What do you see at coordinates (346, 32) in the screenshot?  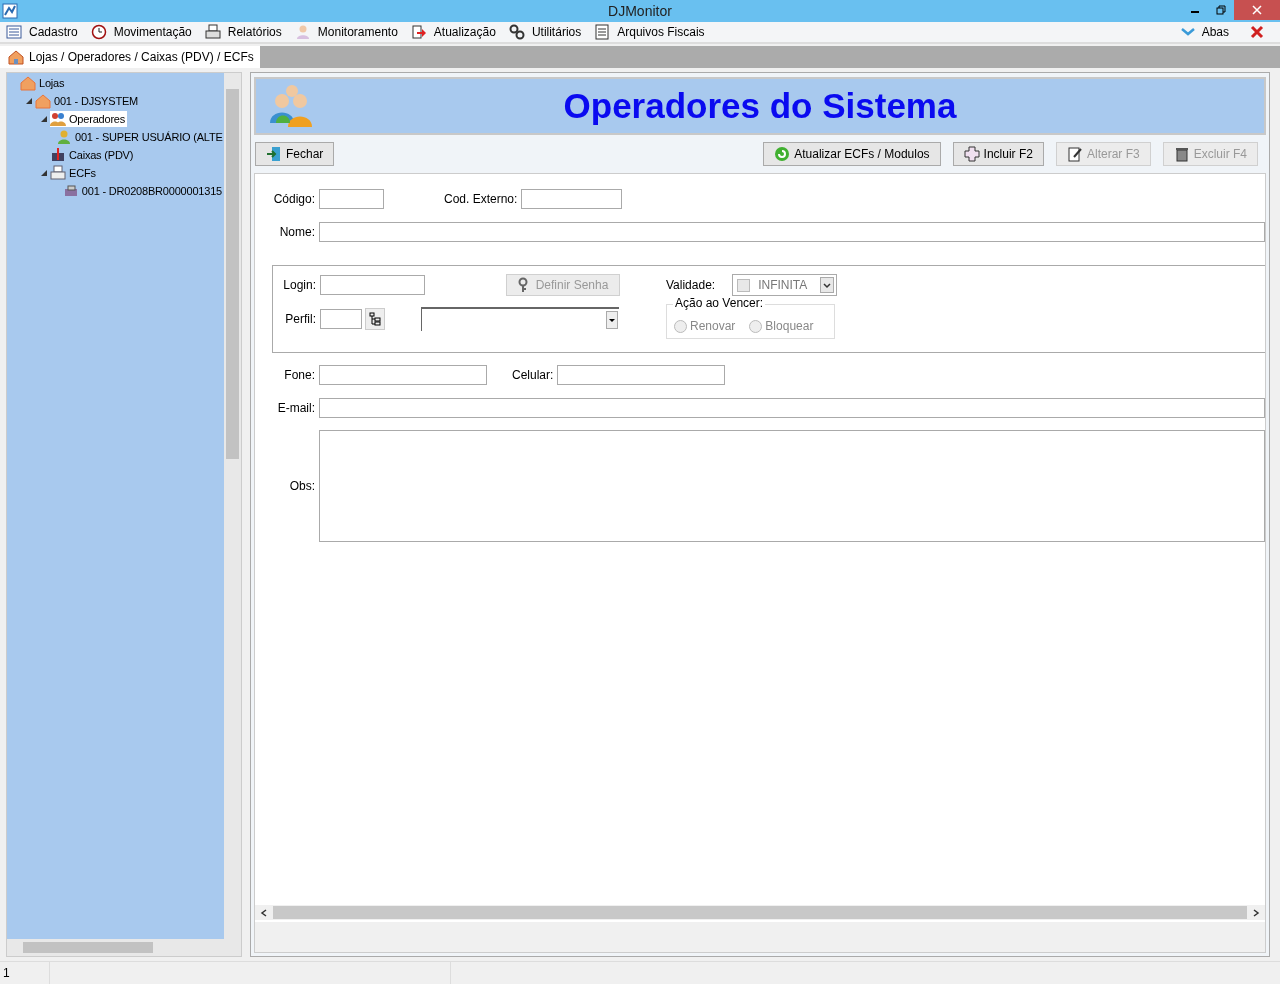 I see `menu-item: Monitoramento` at bounding box center [346, 32].